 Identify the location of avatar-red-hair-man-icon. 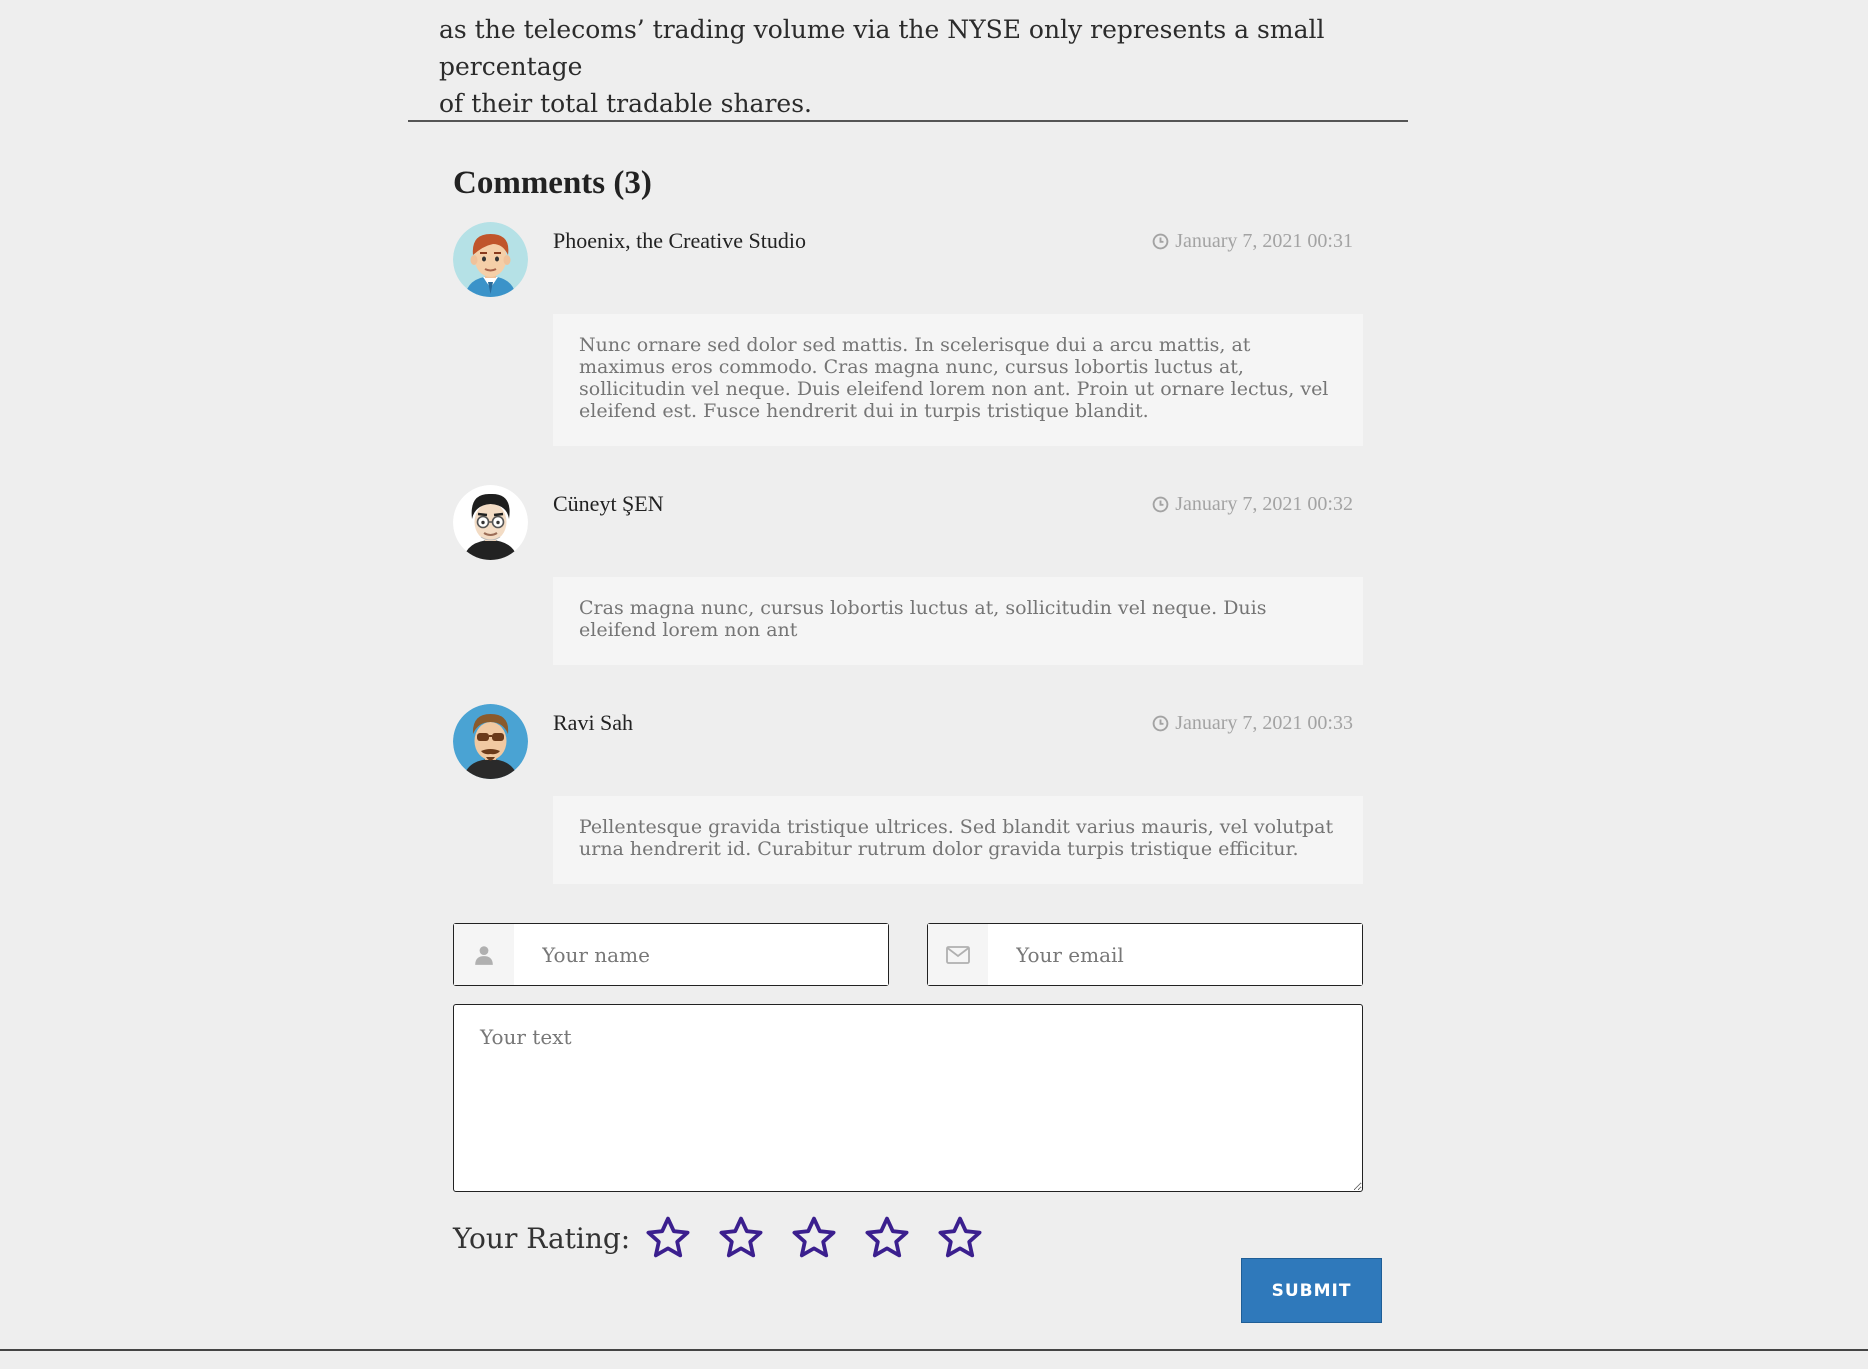
(490, 259).